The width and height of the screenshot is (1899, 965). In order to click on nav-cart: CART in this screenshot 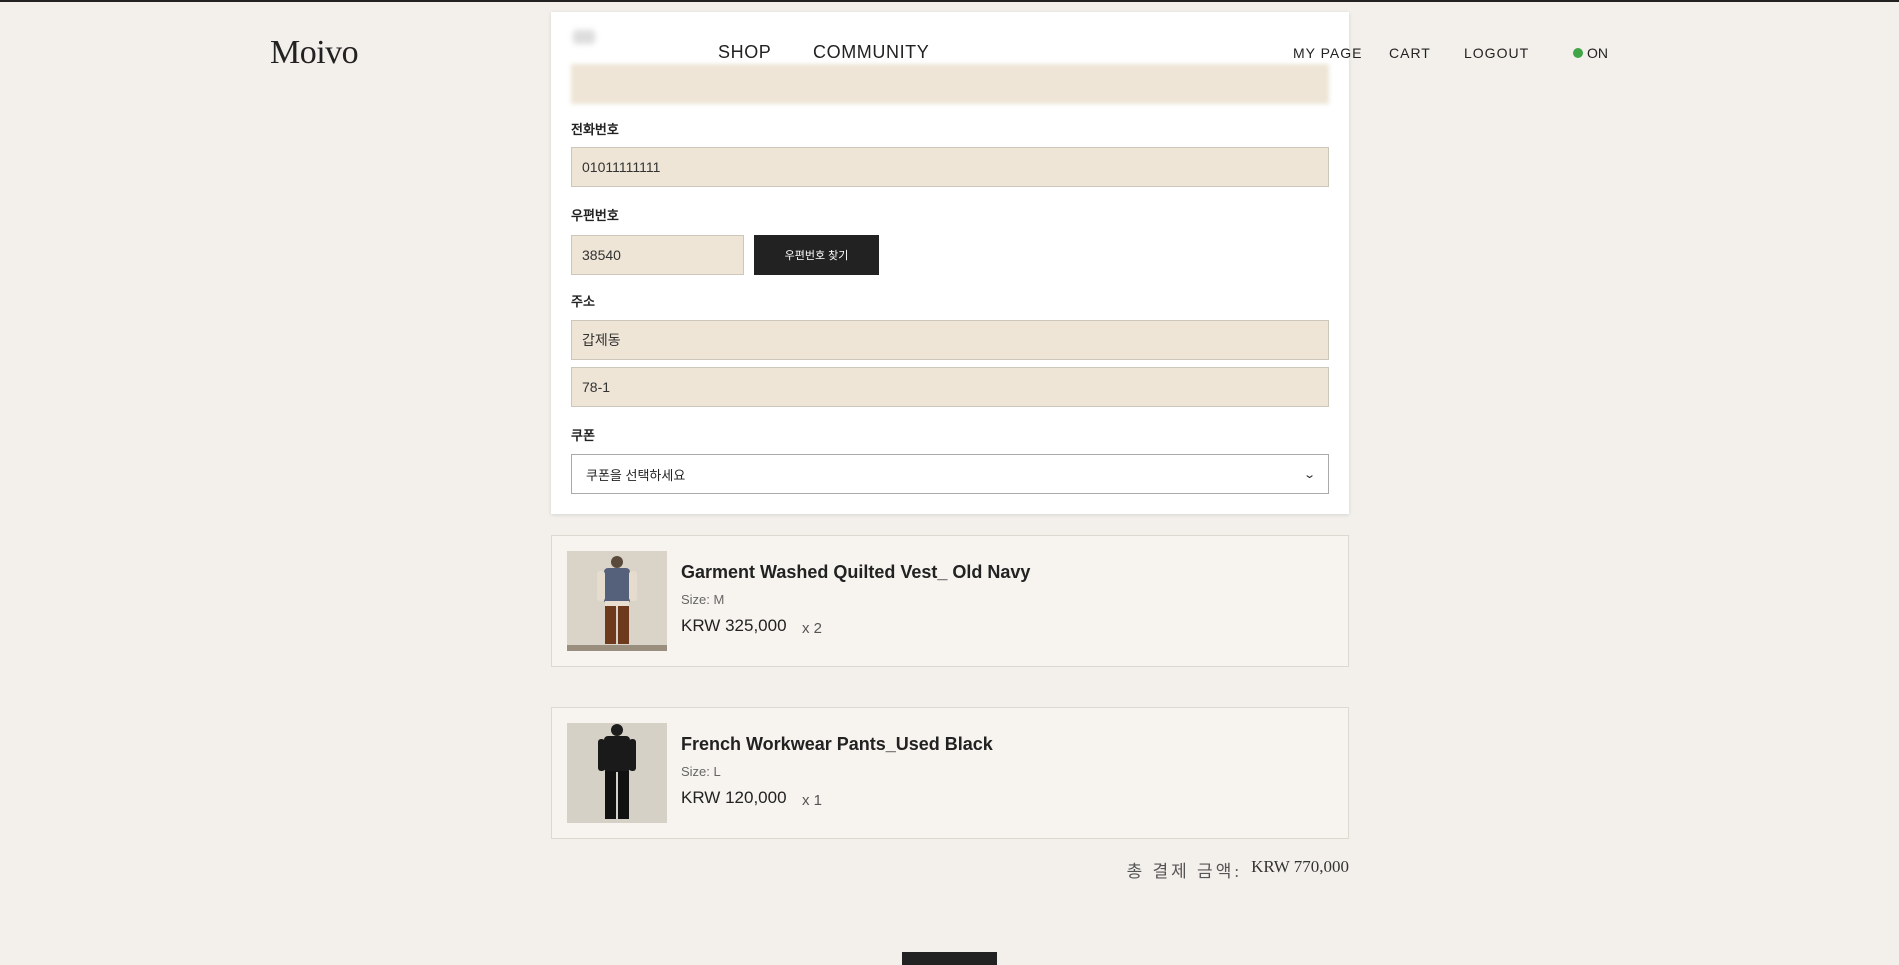, I will do `click(1410, 53)`.